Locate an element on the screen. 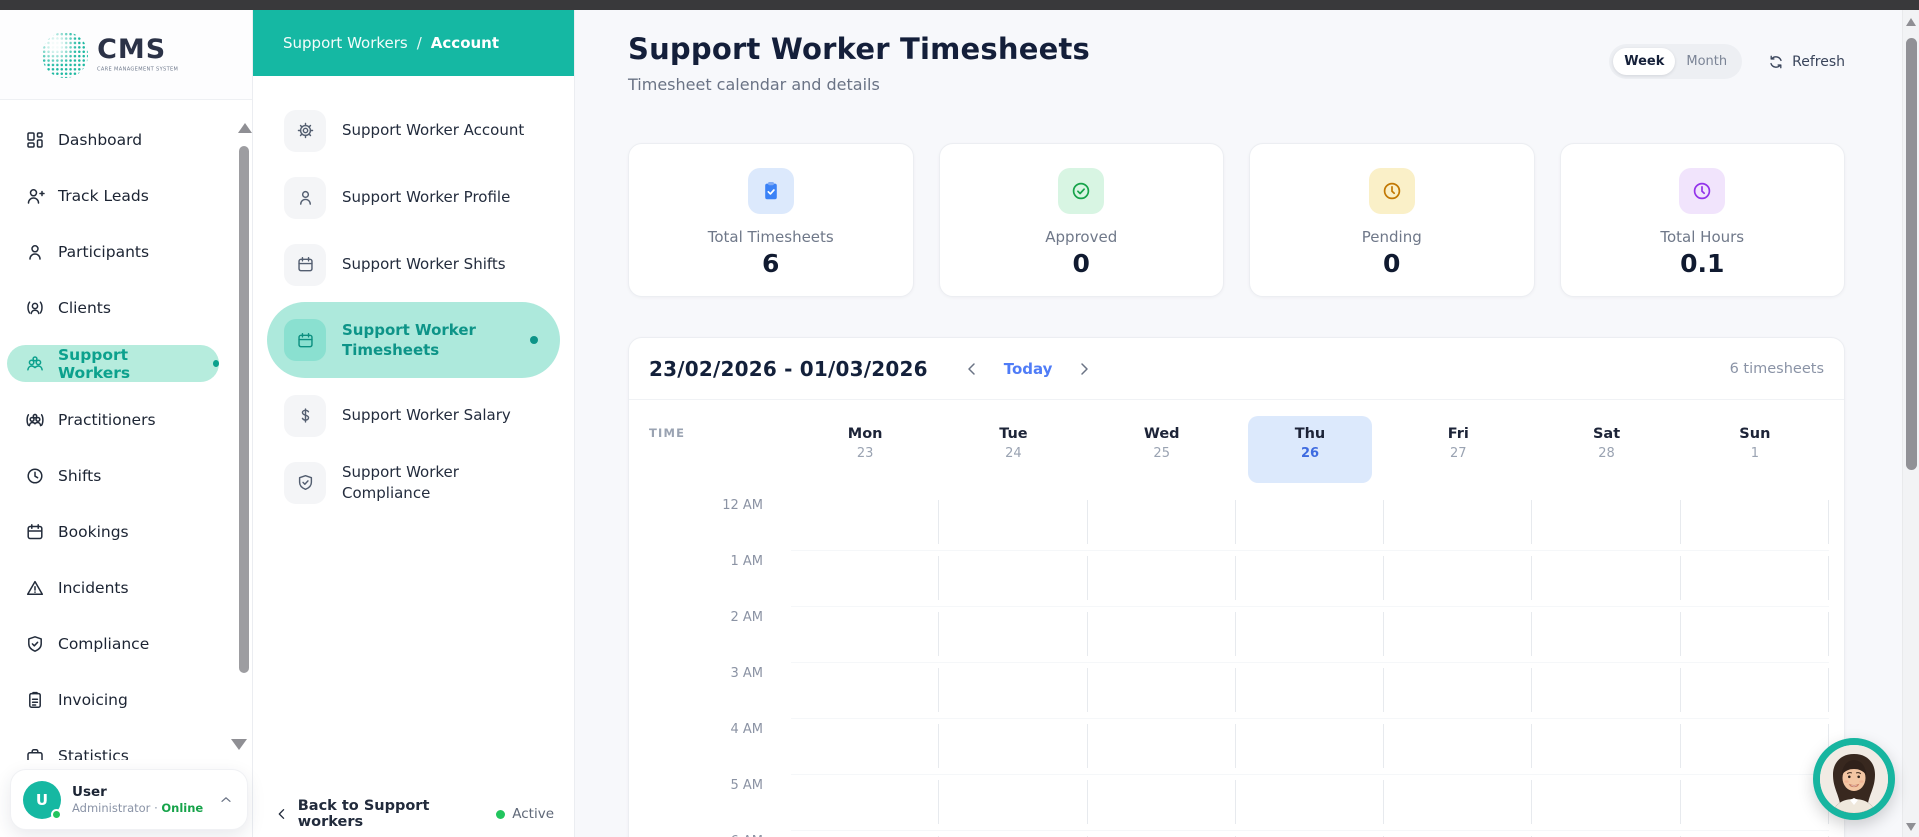  user-menu: U User Administrator · Online is located at coordinates (129, 799).